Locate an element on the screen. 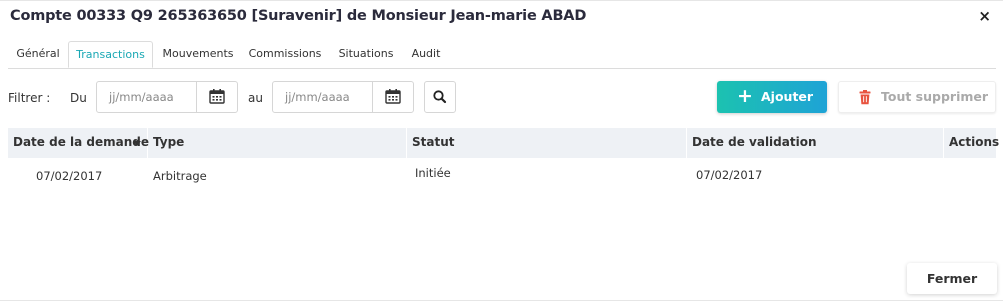 The width and height of the screenshot is (1003, 302). to-label: au is located at coordinates (255, 98).